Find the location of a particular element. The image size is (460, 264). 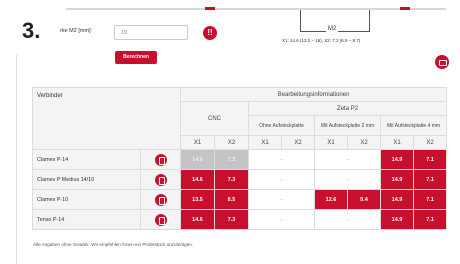

print-icon is located at coordinates (442, 62).